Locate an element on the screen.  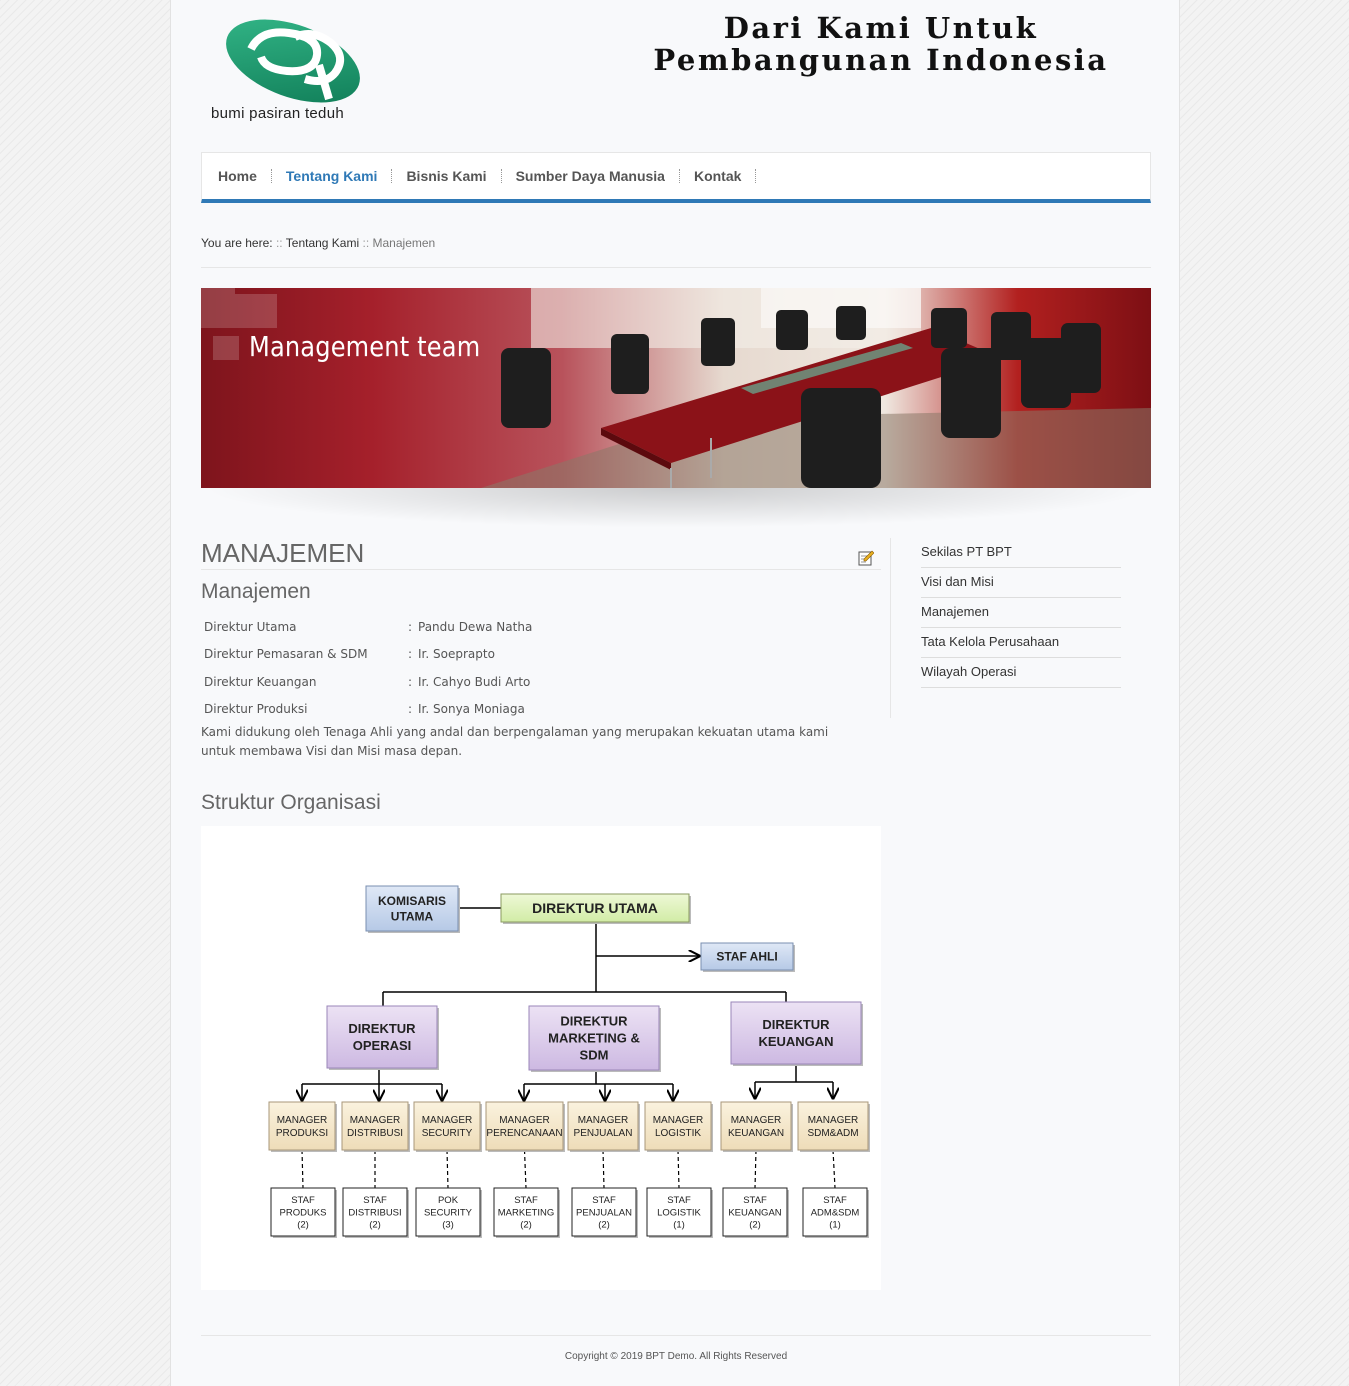
director-box-label: OPERASI is located at coordinates (382, 1045).